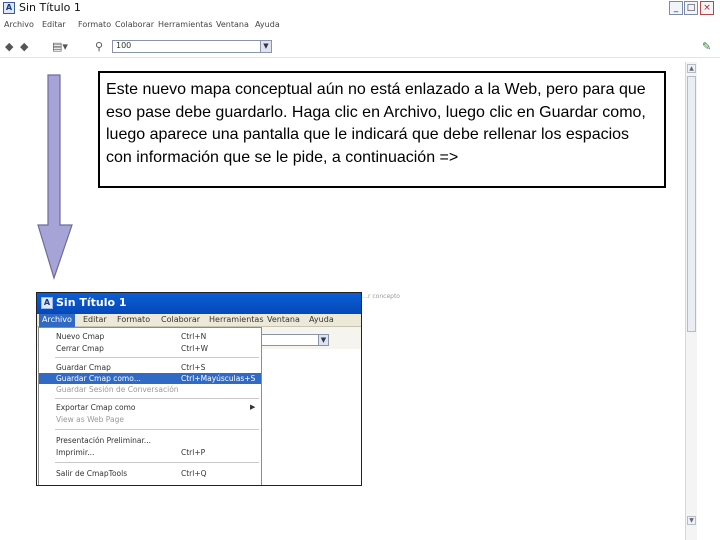  Describe the element at coordinates (283, 319) in the screenshot. I see `embedded-menu-ventana: Ventana` at that location.